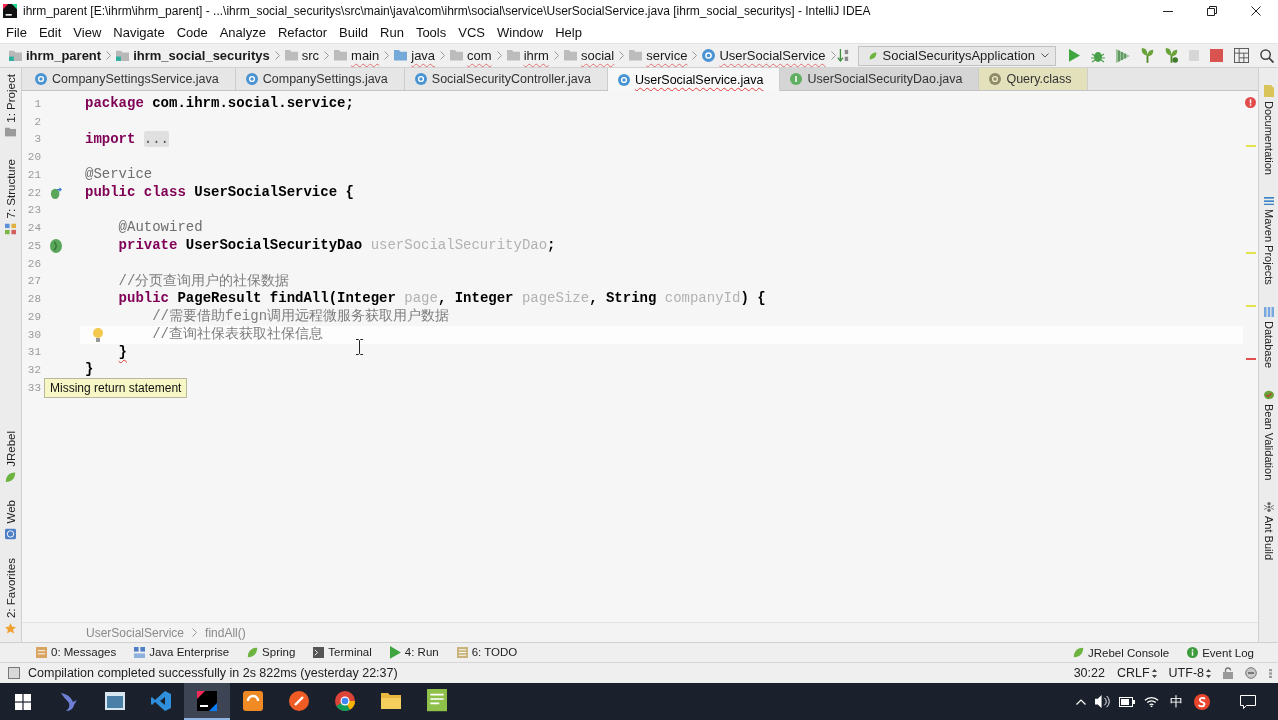 The height and width of the screenshot is (720, 1278). Describe the element at coordinates (207, 701) in the screenshot. I see `taskbar-button` at that location.